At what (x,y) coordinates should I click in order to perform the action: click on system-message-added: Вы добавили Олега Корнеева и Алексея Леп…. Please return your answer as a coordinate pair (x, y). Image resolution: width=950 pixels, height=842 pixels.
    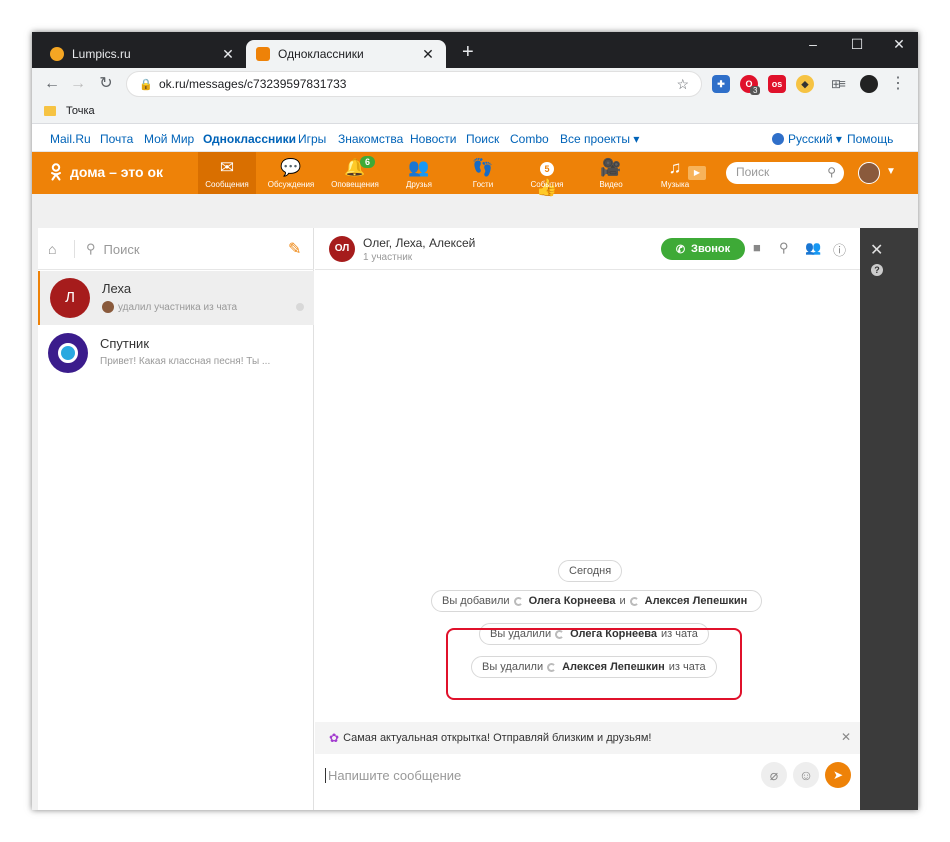
    Looking at the image, I should click on (597, 601).